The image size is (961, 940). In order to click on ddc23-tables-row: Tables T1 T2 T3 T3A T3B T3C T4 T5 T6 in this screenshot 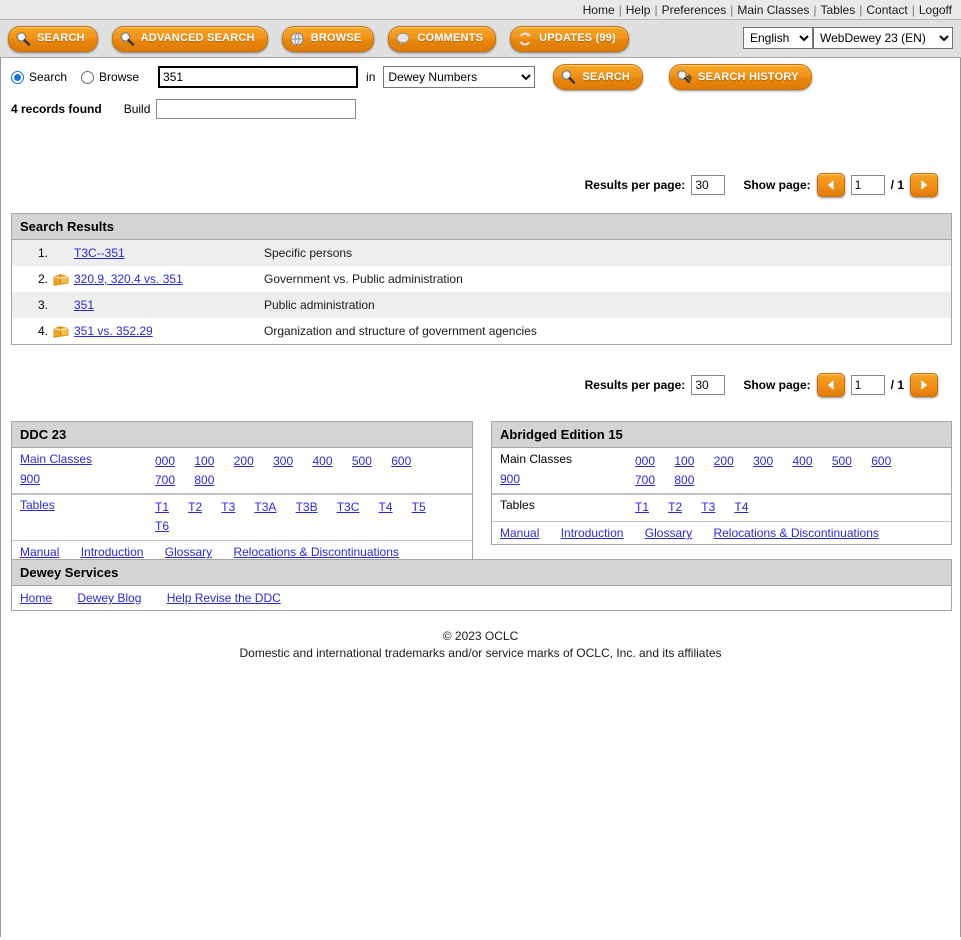, I will do `click(242, 517)`.